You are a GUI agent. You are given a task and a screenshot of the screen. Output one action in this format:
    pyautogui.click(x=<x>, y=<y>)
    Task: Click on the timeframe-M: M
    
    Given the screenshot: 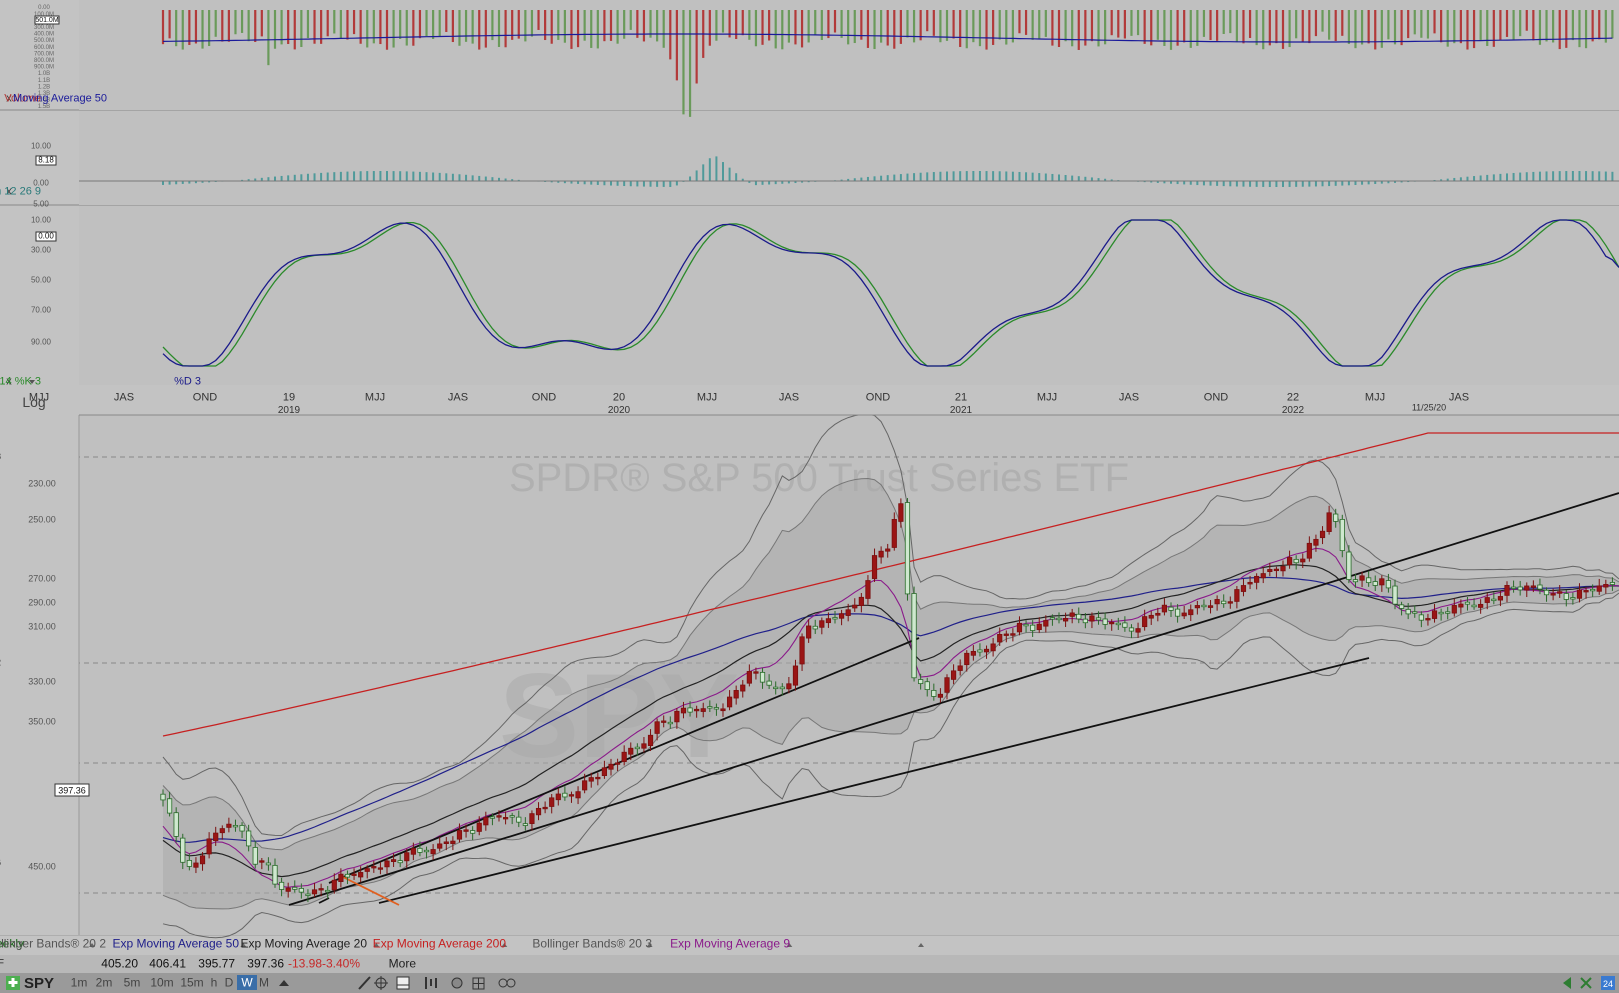 What is the action you would take?
    pyautogui.click(x=264, y=982)
    